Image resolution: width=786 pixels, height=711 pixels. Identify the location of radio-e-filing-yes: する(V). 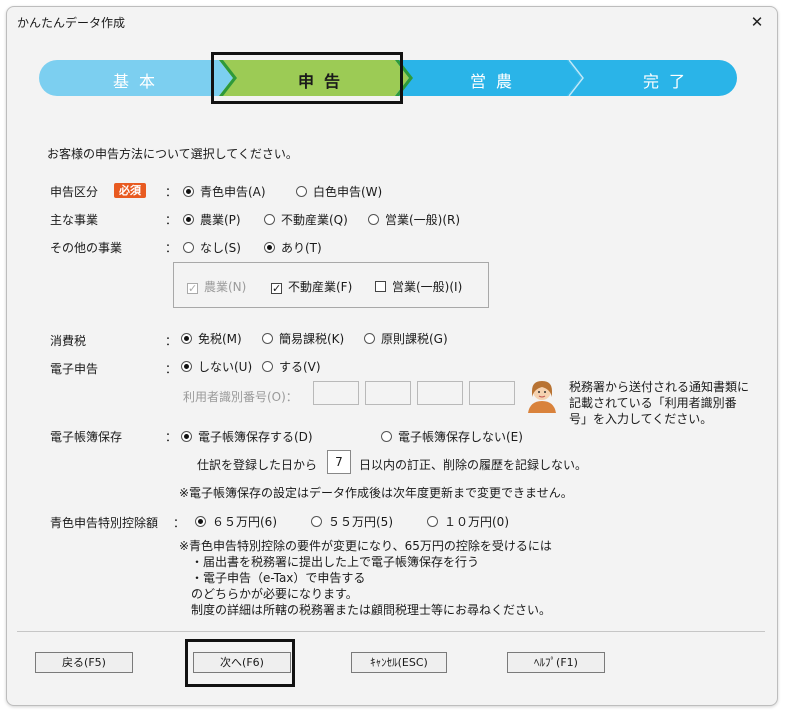
(291, 366).